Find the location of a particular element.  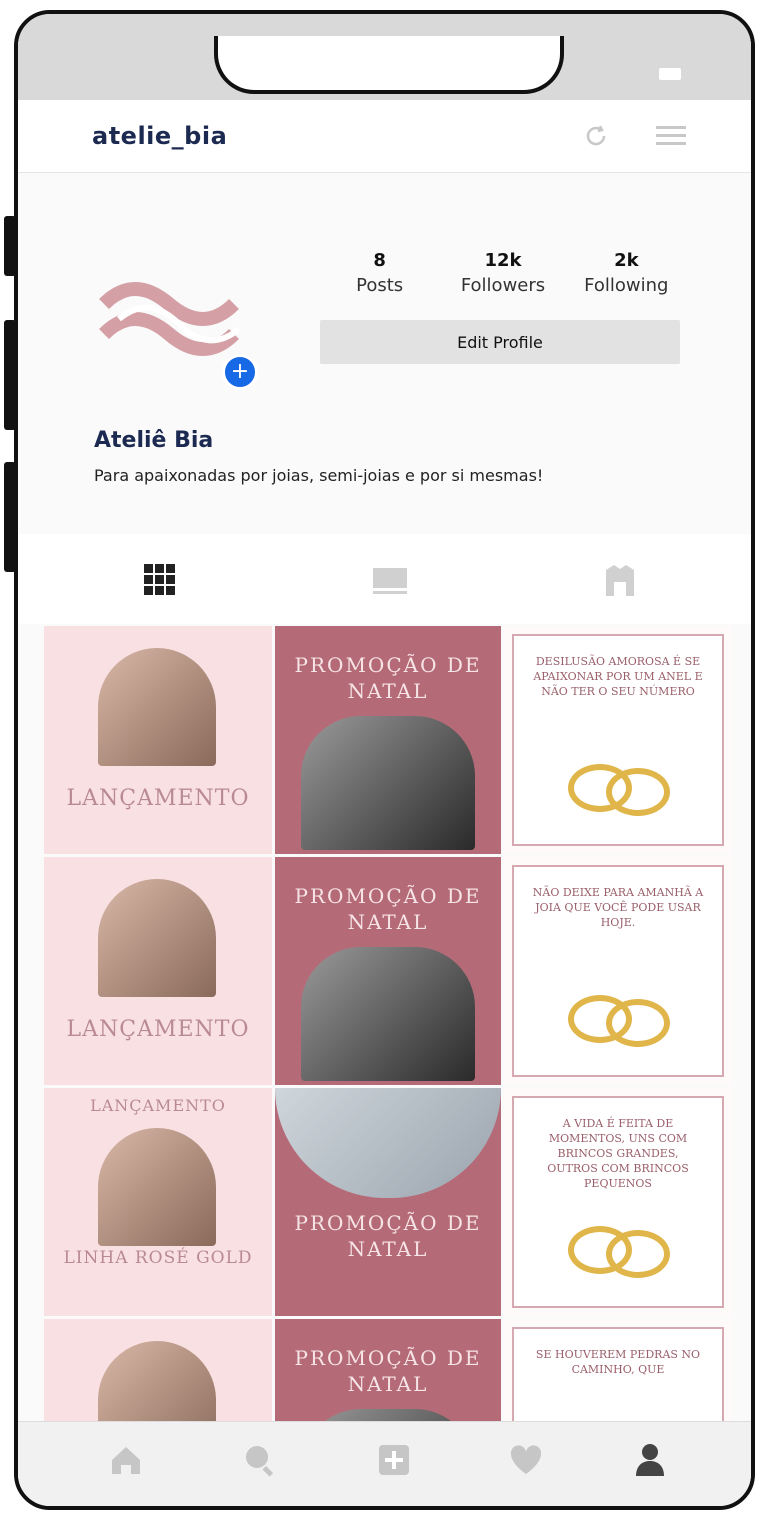

username: atelie_bia is located at coordinates (160, 136).